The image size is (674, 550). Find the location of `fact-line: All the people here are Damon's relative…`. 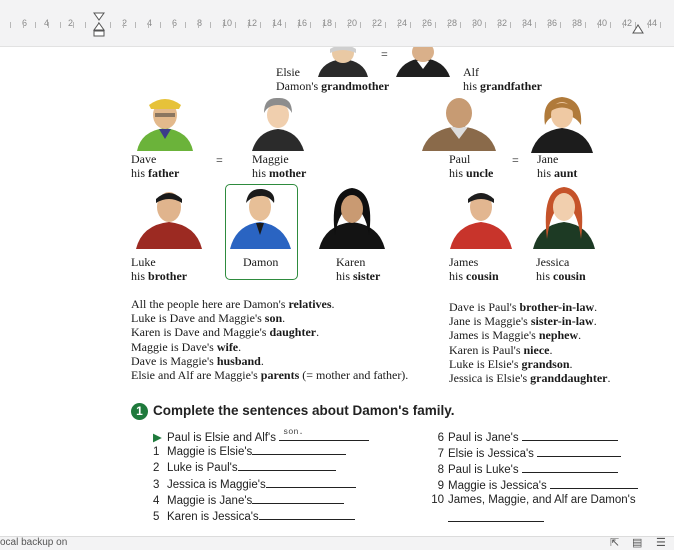

fact-line: All the people here are Damon's relative… is located at coordinates (233, 304).